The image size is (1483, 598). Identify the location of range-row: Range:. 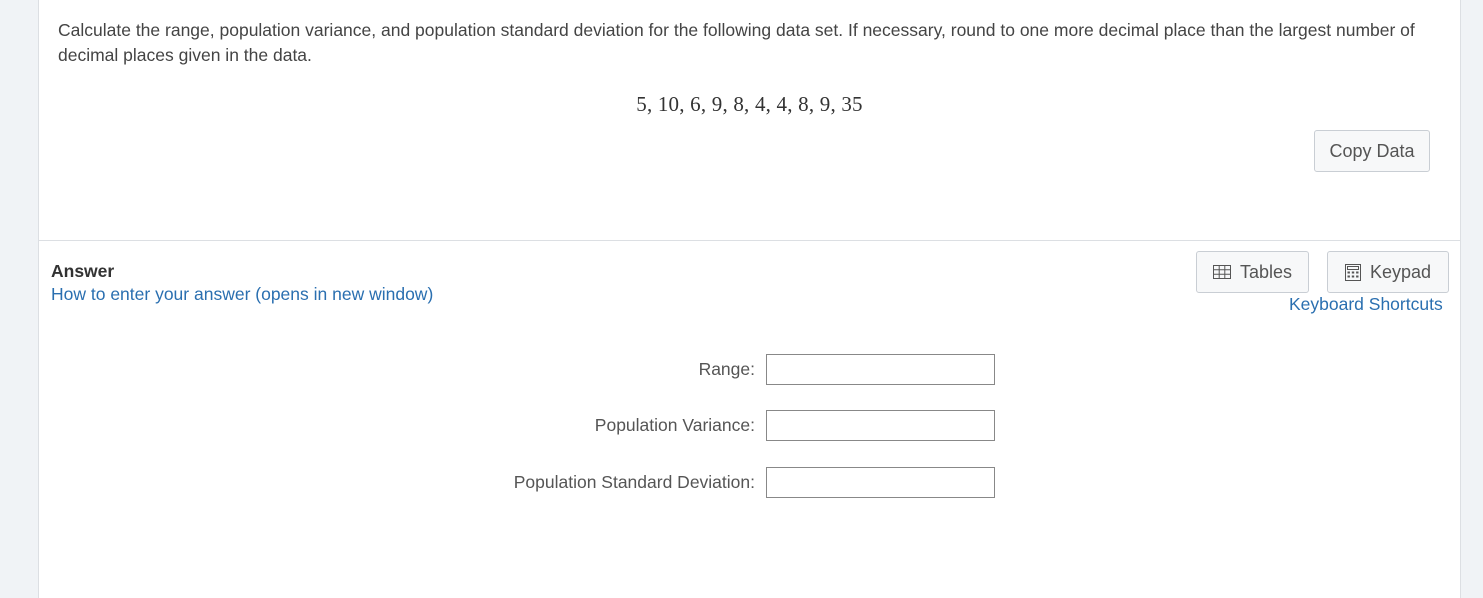
(749, 370).